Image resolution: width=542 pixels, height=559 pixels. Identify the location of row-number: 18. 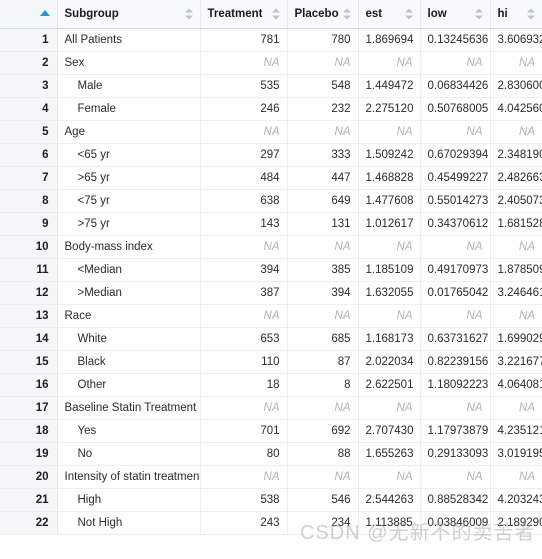
(29, 431).